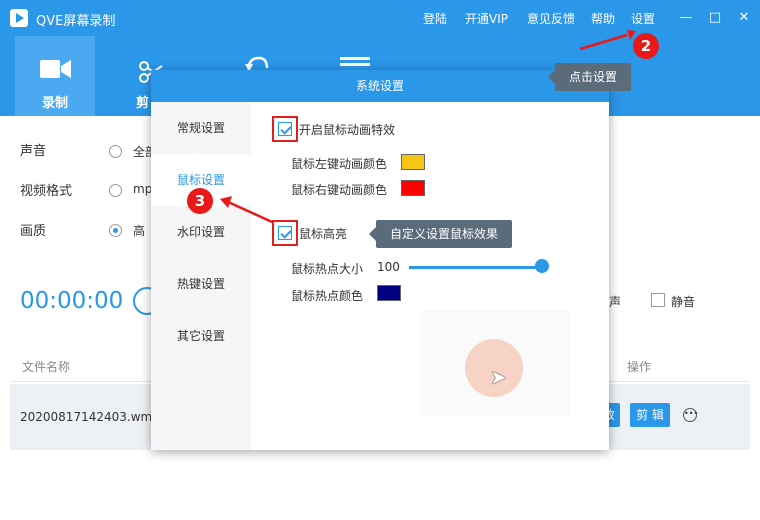 This screenshot has height=520, width=760. What do you see at coordinates (658, 300) in the screenshot?
I see `mute-checkbox` at bounding box center [658, 300].